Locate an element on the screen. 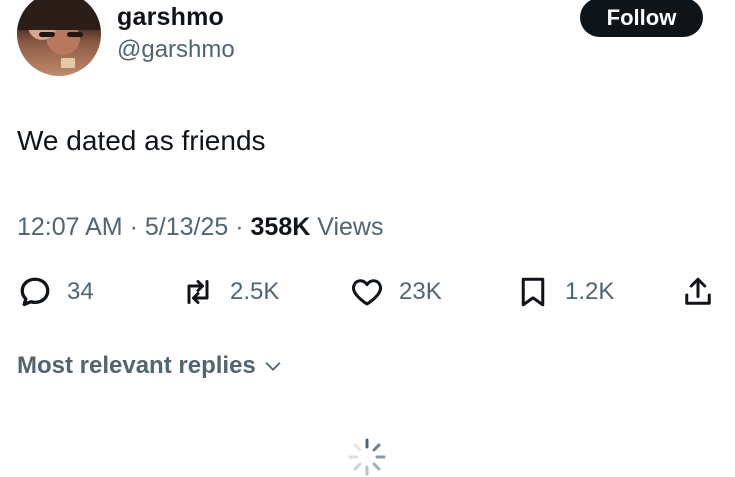  repost-icon is located at coordinates (198, 292).